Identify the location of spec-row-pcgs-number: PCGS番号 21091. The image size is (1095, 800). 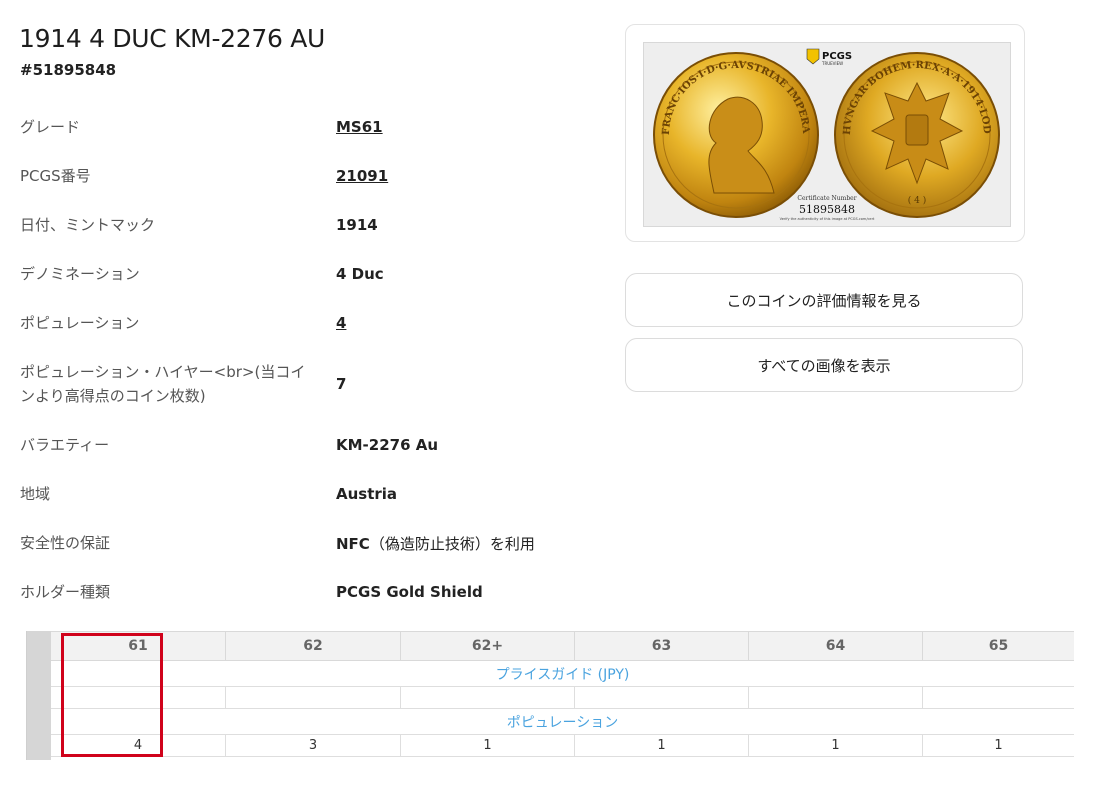
(300, 176).